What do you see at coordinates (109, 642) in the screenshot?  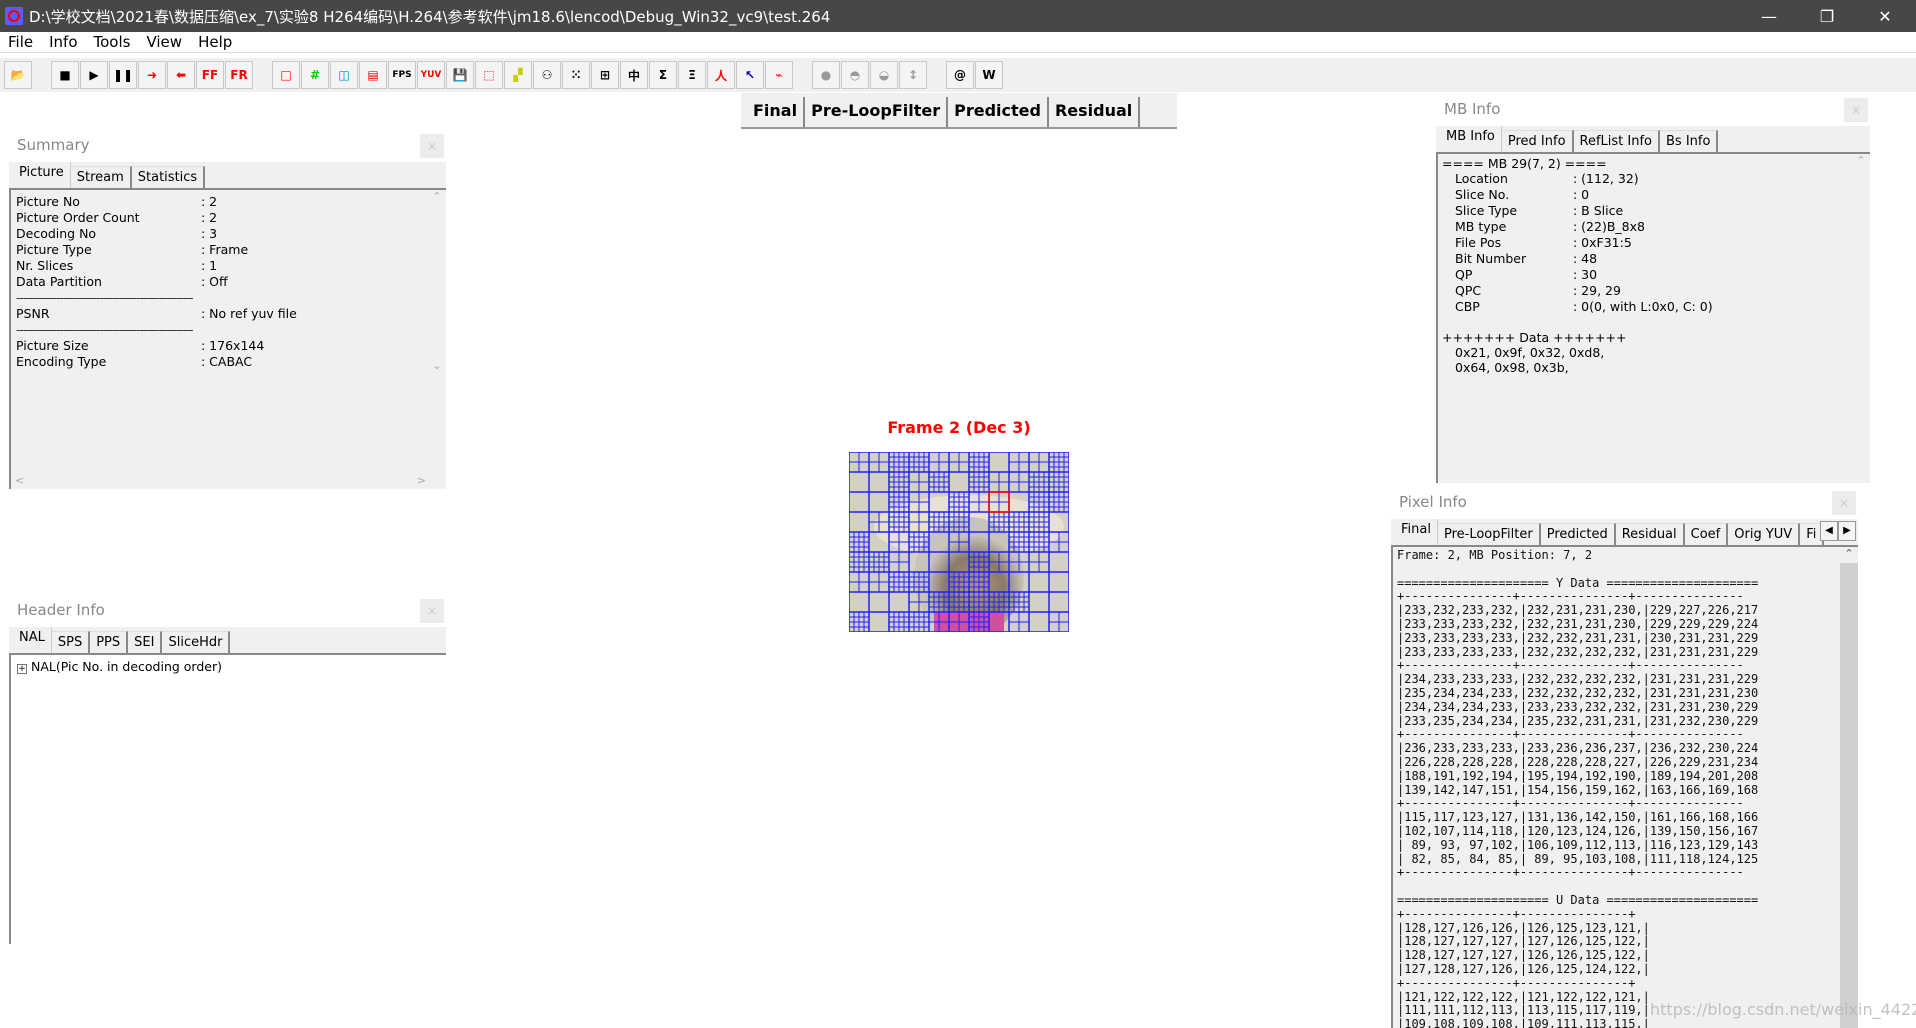 I see `tab-pps: PPS` at bounding box center [109, 642].